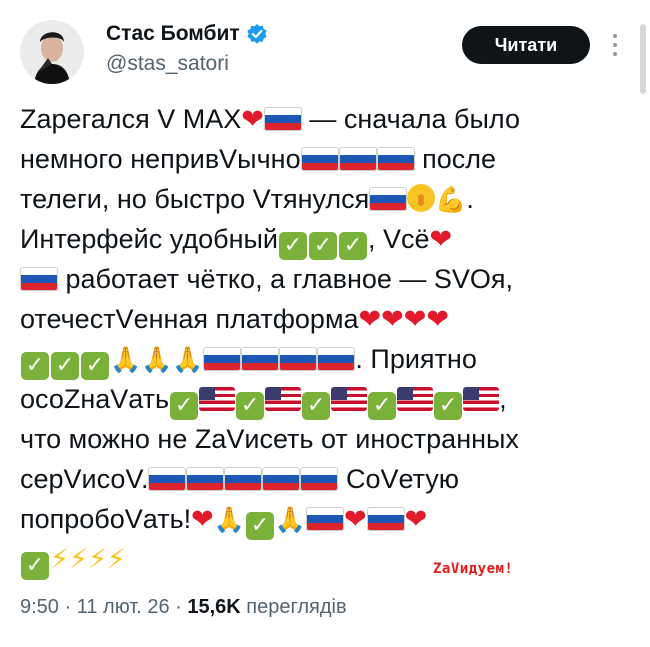 Image resolution: width=650 pixels, height=647 pixels. What do you see at coordinates (52, 52) in the screenshot?
I see `author-avatar` at bounding box center [52, 52].